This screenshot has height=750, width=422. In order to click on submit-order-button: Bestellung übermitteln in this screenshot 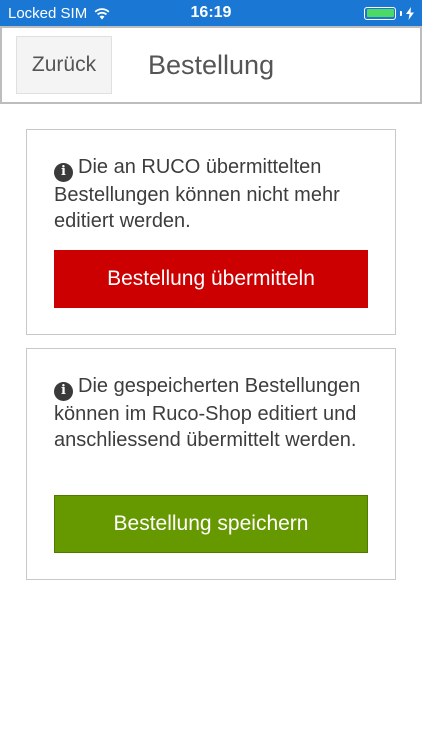, I will do `click(211, 279)`.